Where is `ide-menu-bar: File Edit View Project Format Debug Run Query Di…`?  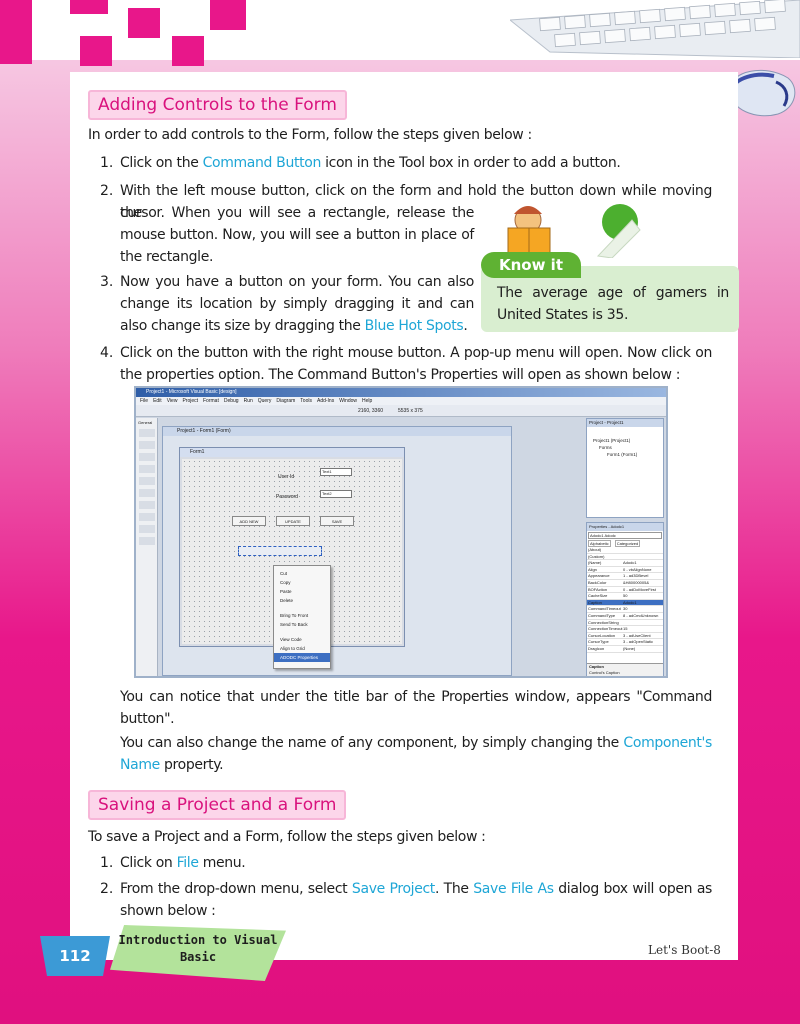
ide-menu-bar: File Edit View Project Format Debug Run Query Di… is located at coordinates (401, 401).